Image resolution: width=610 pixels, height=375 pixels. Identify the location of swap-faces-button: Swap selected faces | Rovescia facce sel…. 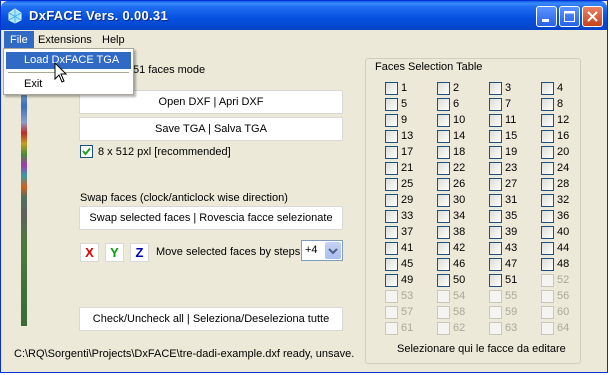
(211, 218).